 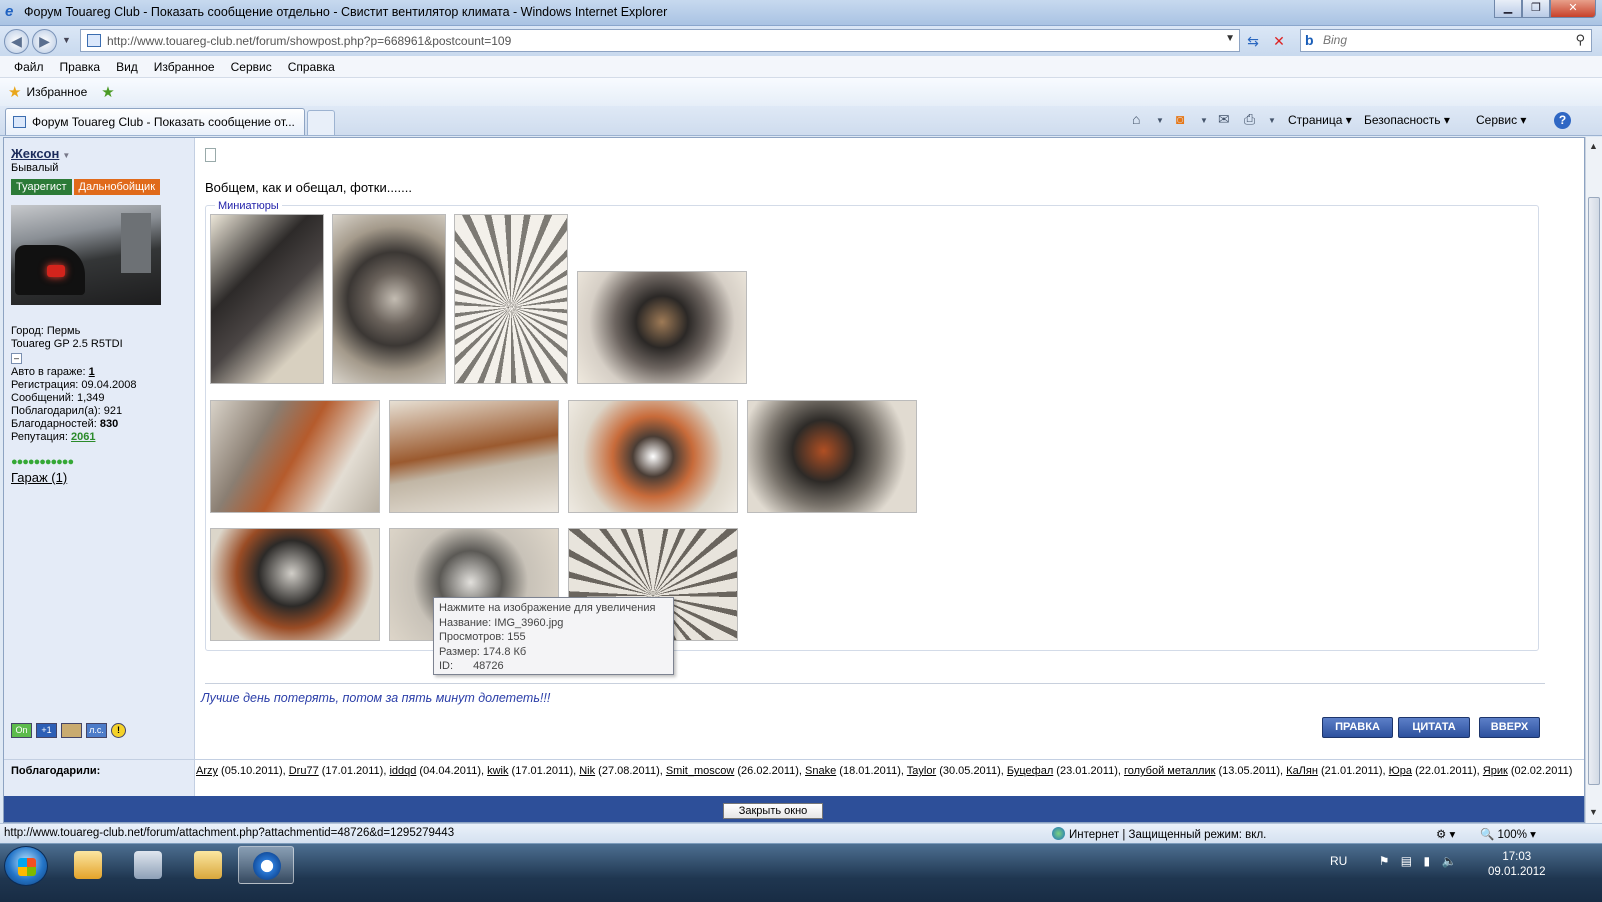 I want to click on clock: 17:03 09.01.2012, so click(x=1517, y=865).